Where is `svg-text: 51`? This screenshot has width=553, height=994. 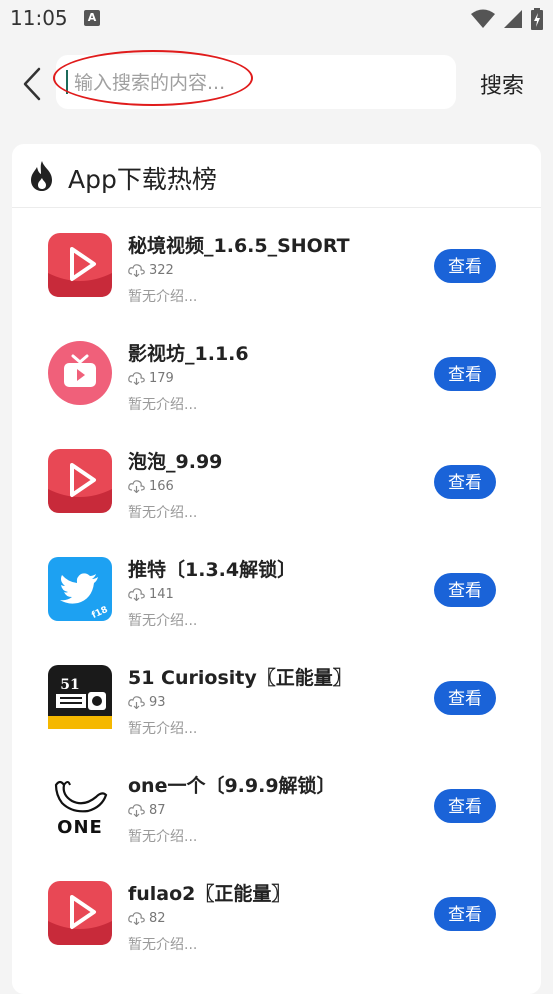
svg-text: 51 is located at coordinates (69, 685).